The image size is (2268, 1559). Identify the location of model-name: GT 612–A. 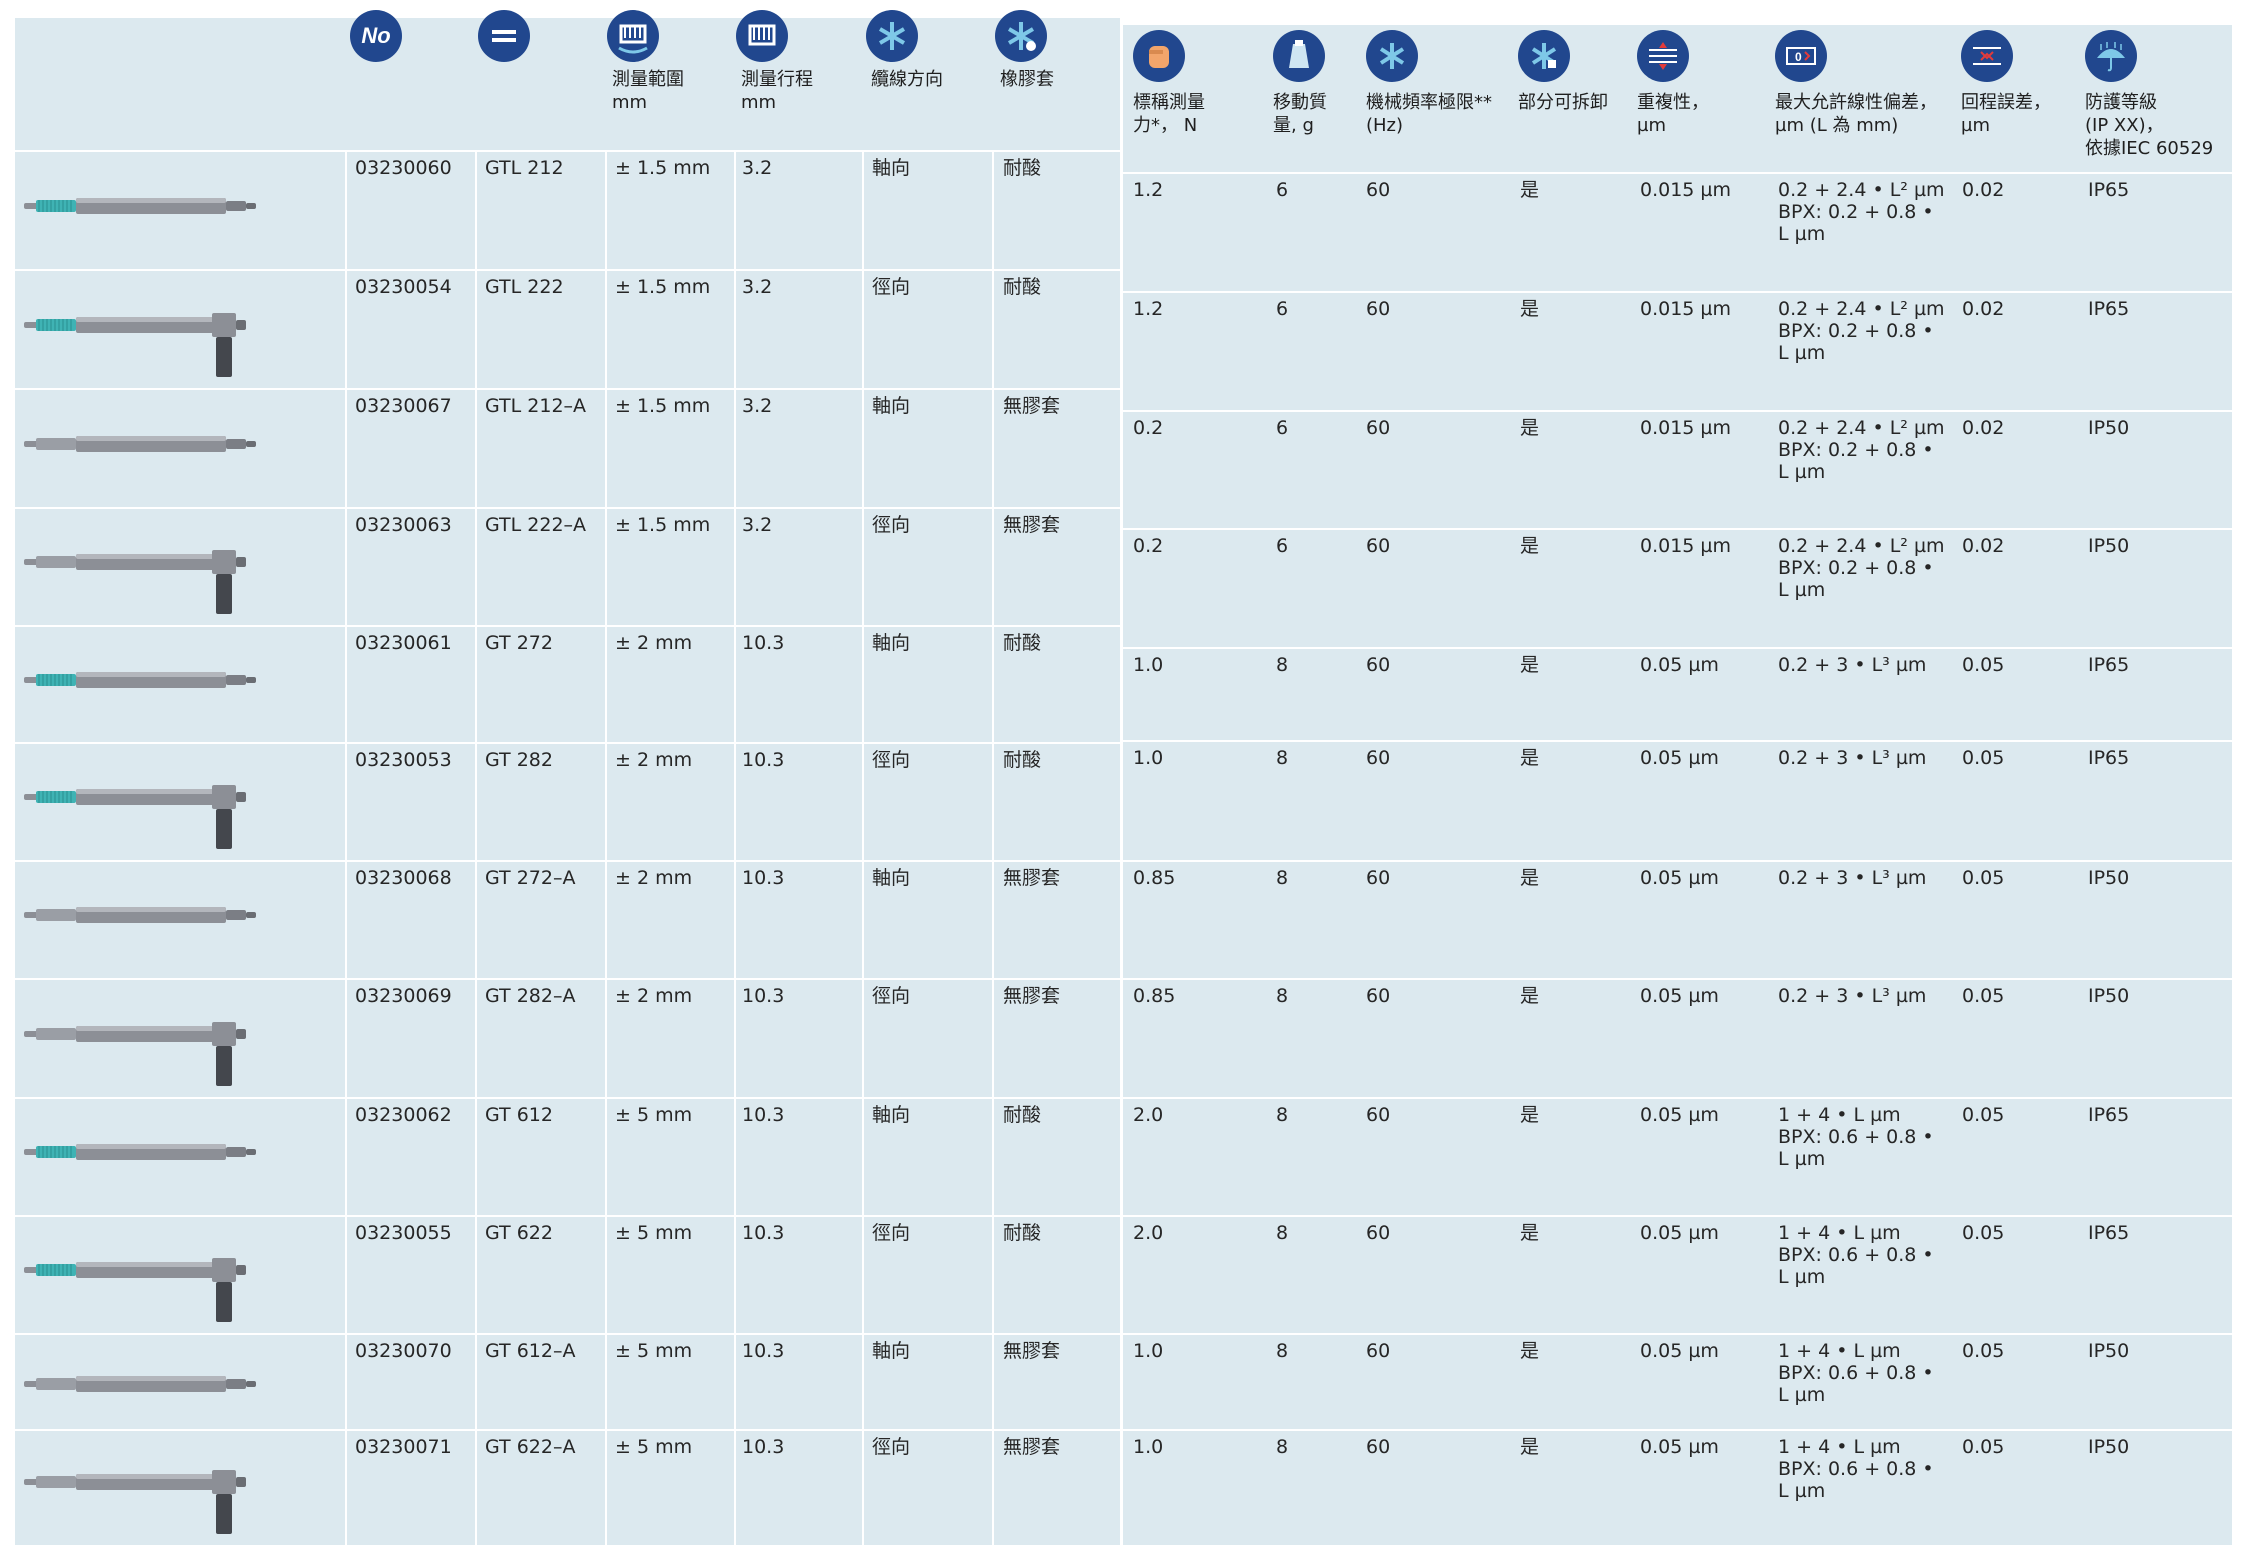
(530, 1351).